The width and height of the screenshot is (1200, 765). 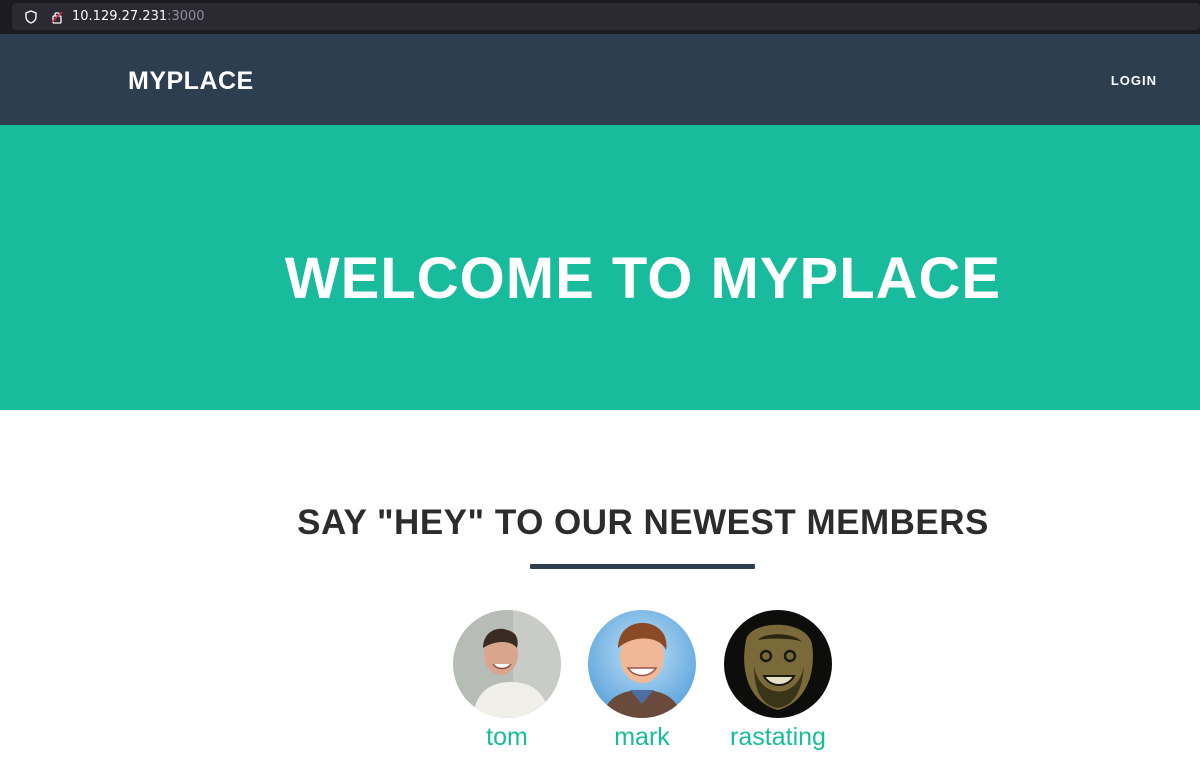 What do you see at coordinates (57, 17) in the screenshot?
I see `lock-icon` at bounding box center [57, 17].